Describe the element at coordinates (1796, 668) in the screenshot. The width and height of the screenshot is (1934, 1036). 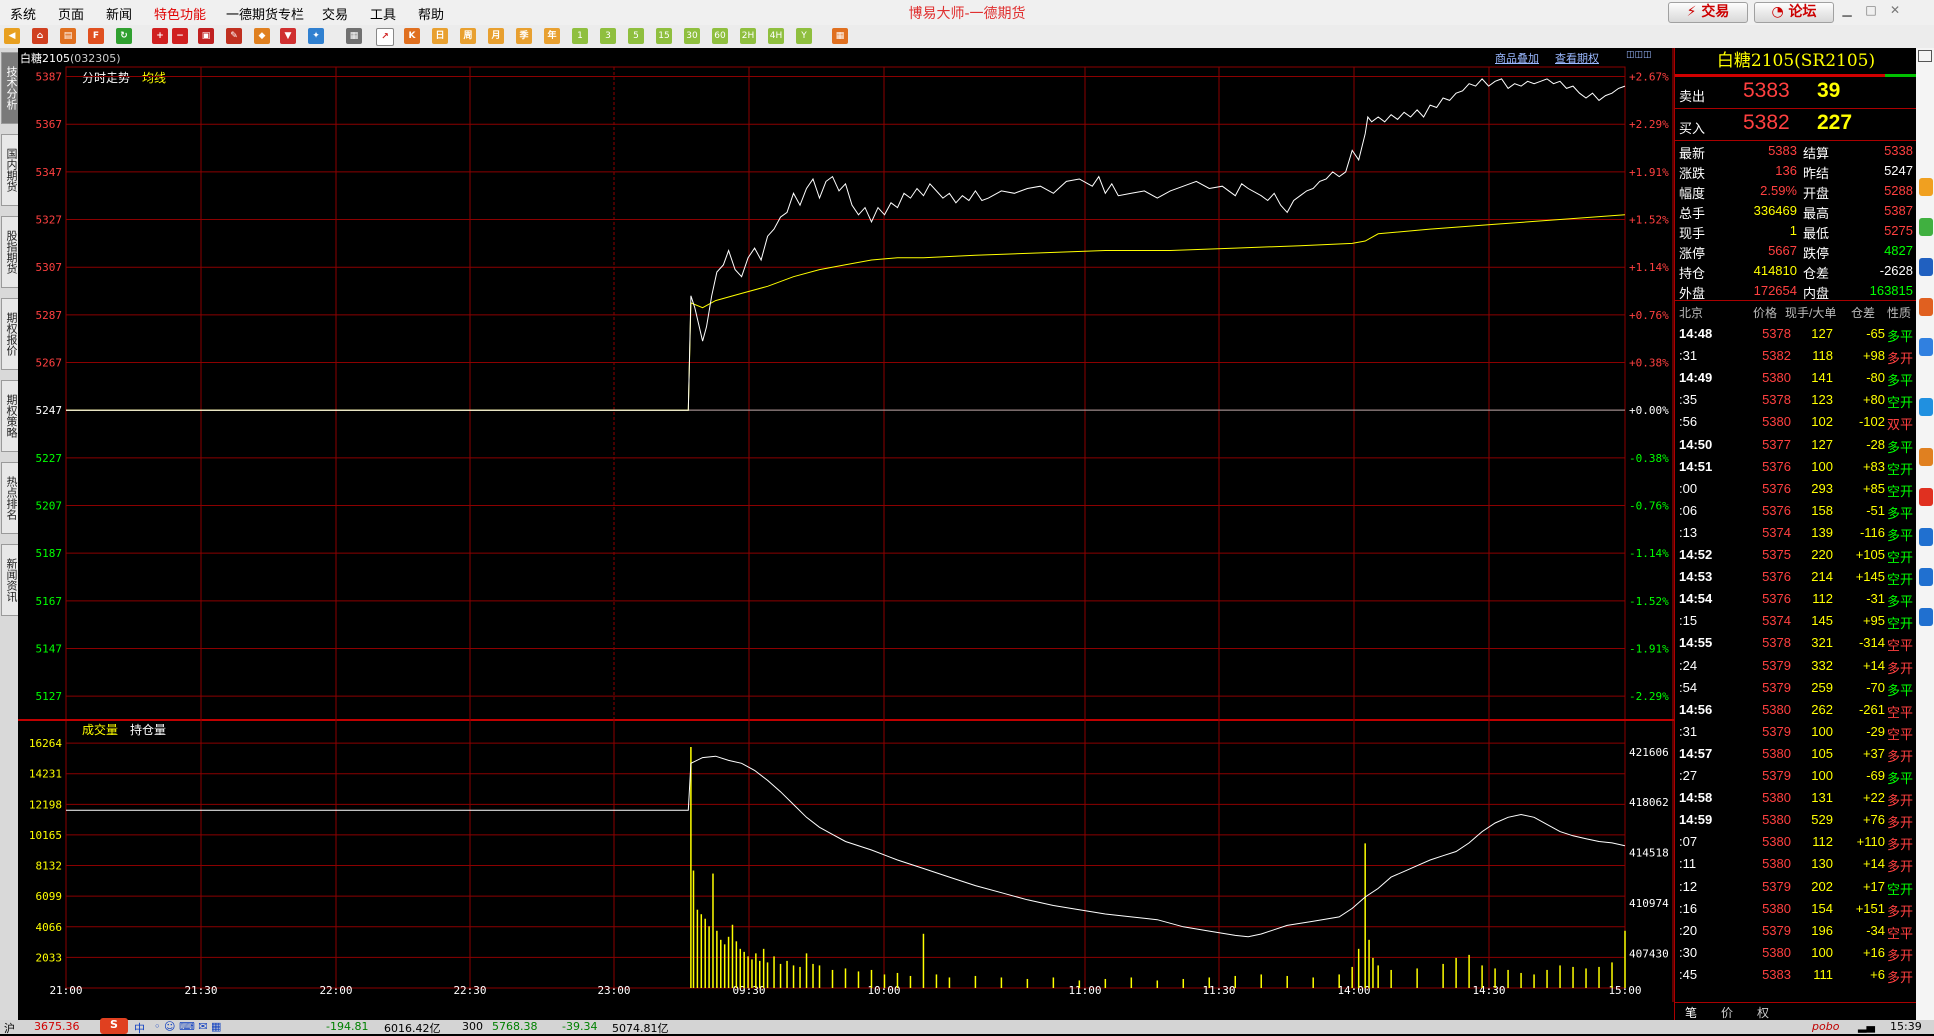
I see `tick-row: :24 5379 332 +14 多开` at that location.